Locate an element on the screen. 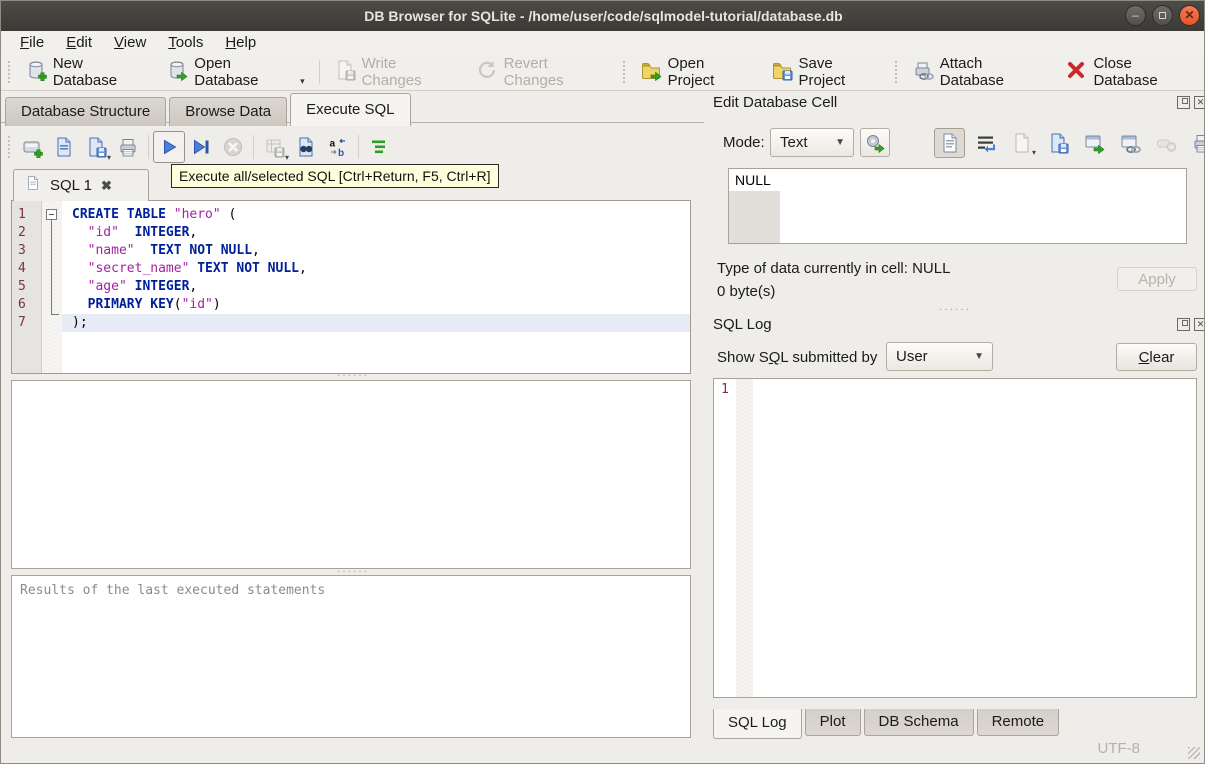 The height and width of the screenshot is (764, 1205). tab-remote: Remote is located at coordinates (1018, 722).